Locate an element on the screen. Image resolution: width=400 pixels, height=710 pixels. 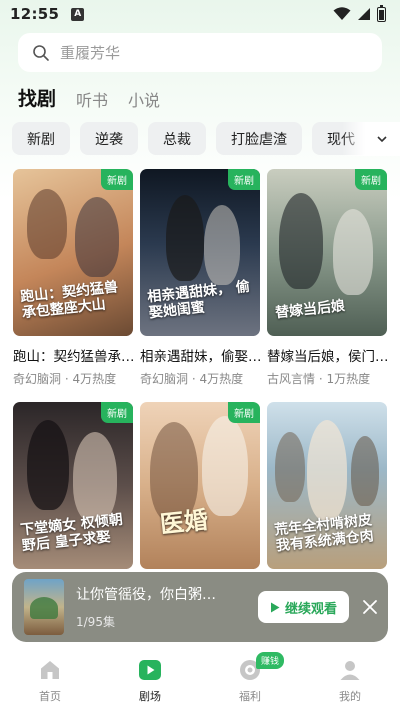
close-icon is located at coordinates (370, 607).